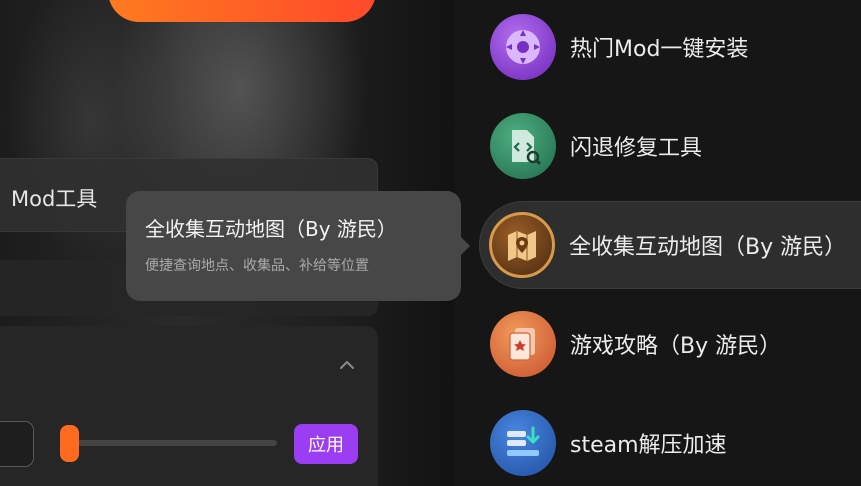 The image size is (861, 486). Describe the element at coordinates (271, 229) in the screenshot. I see `tooltip-title: 全收集互动地图（By 游民）` at that location.